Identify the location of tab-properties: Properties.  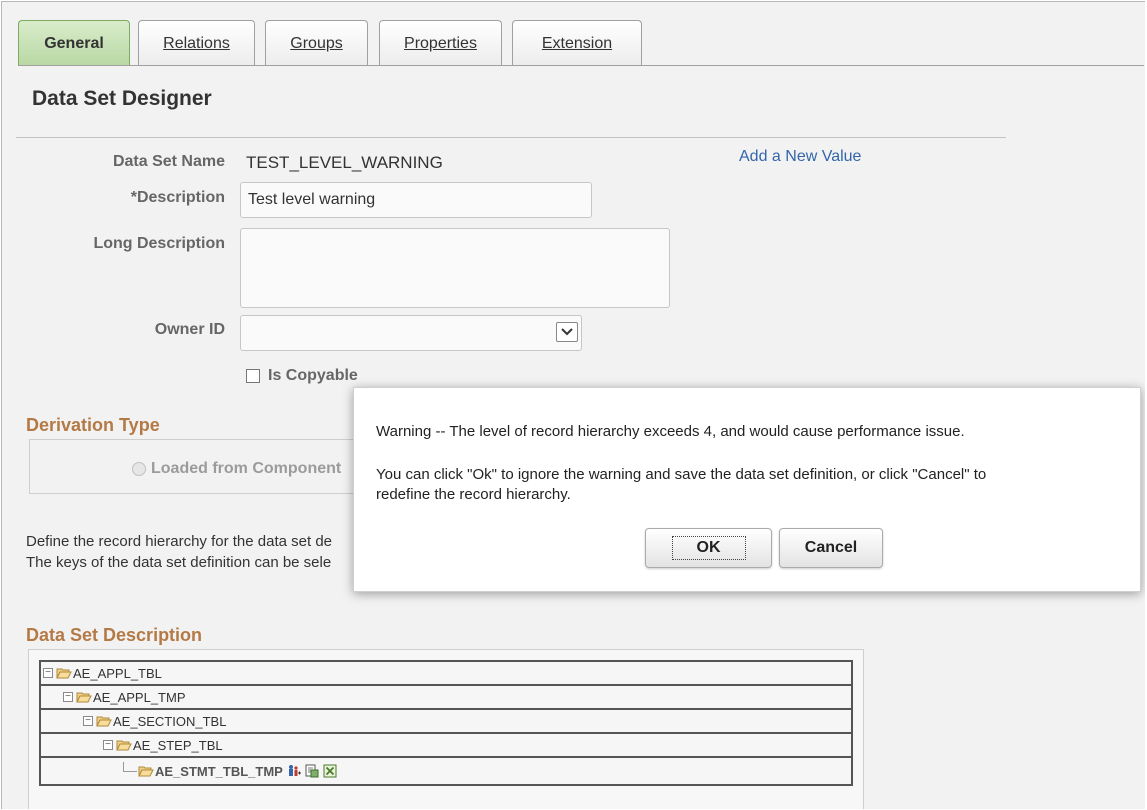
(440, 43).